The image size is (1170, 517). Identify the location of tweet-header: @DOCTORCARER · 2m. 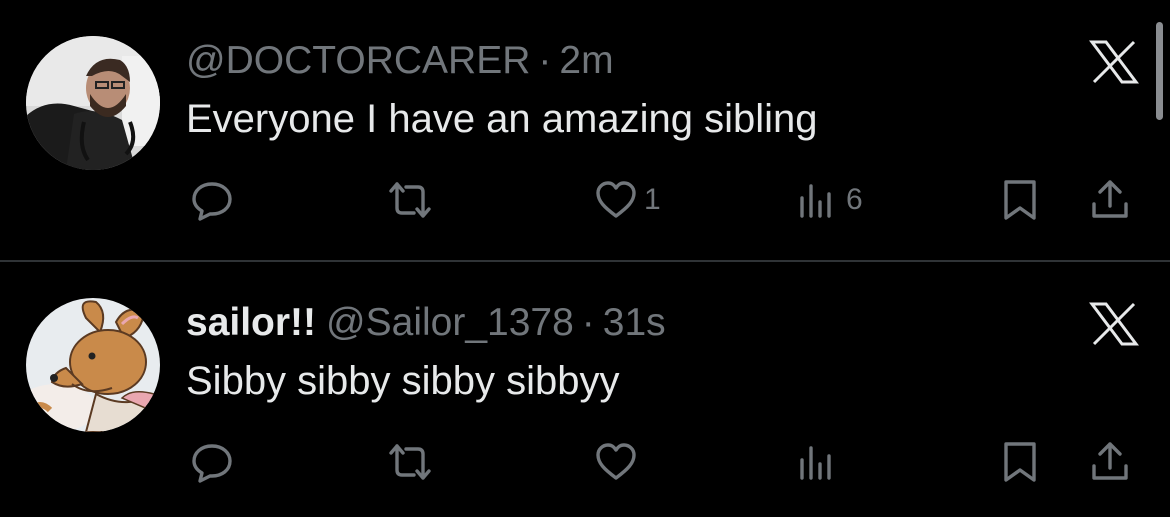
(400, 61).